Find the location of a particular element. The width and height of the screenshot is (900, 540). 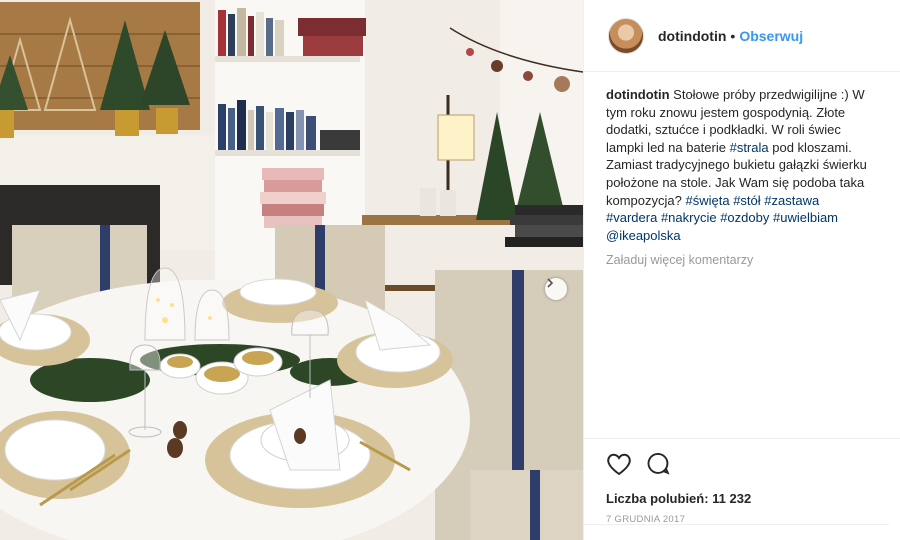

hashtag-link: #vardera is located at coordinates (631, 217).